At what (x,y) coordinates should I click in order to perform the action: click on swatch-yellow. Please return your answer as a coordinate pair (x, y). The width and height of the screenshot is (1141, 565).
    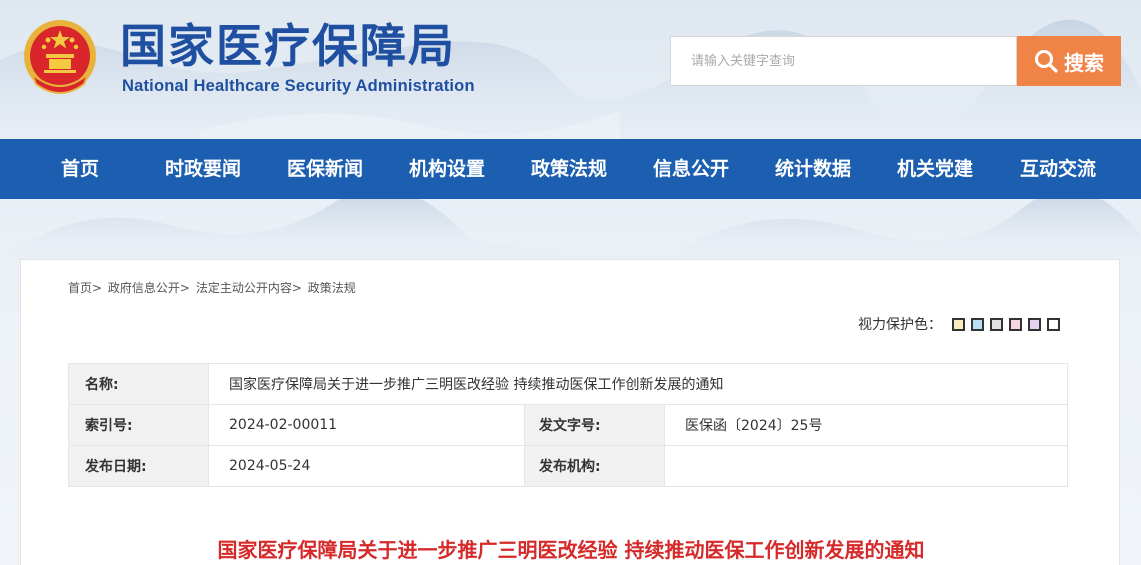
    Looking at the image, I should click on (958, 324).